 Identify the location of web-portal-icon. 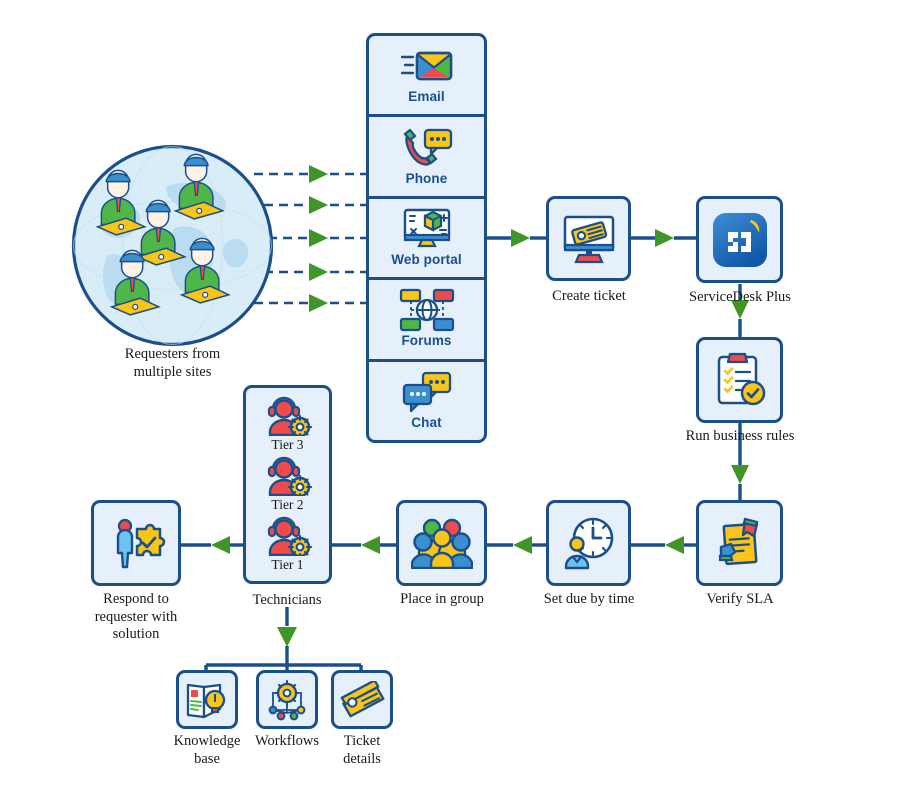
(427, 228).